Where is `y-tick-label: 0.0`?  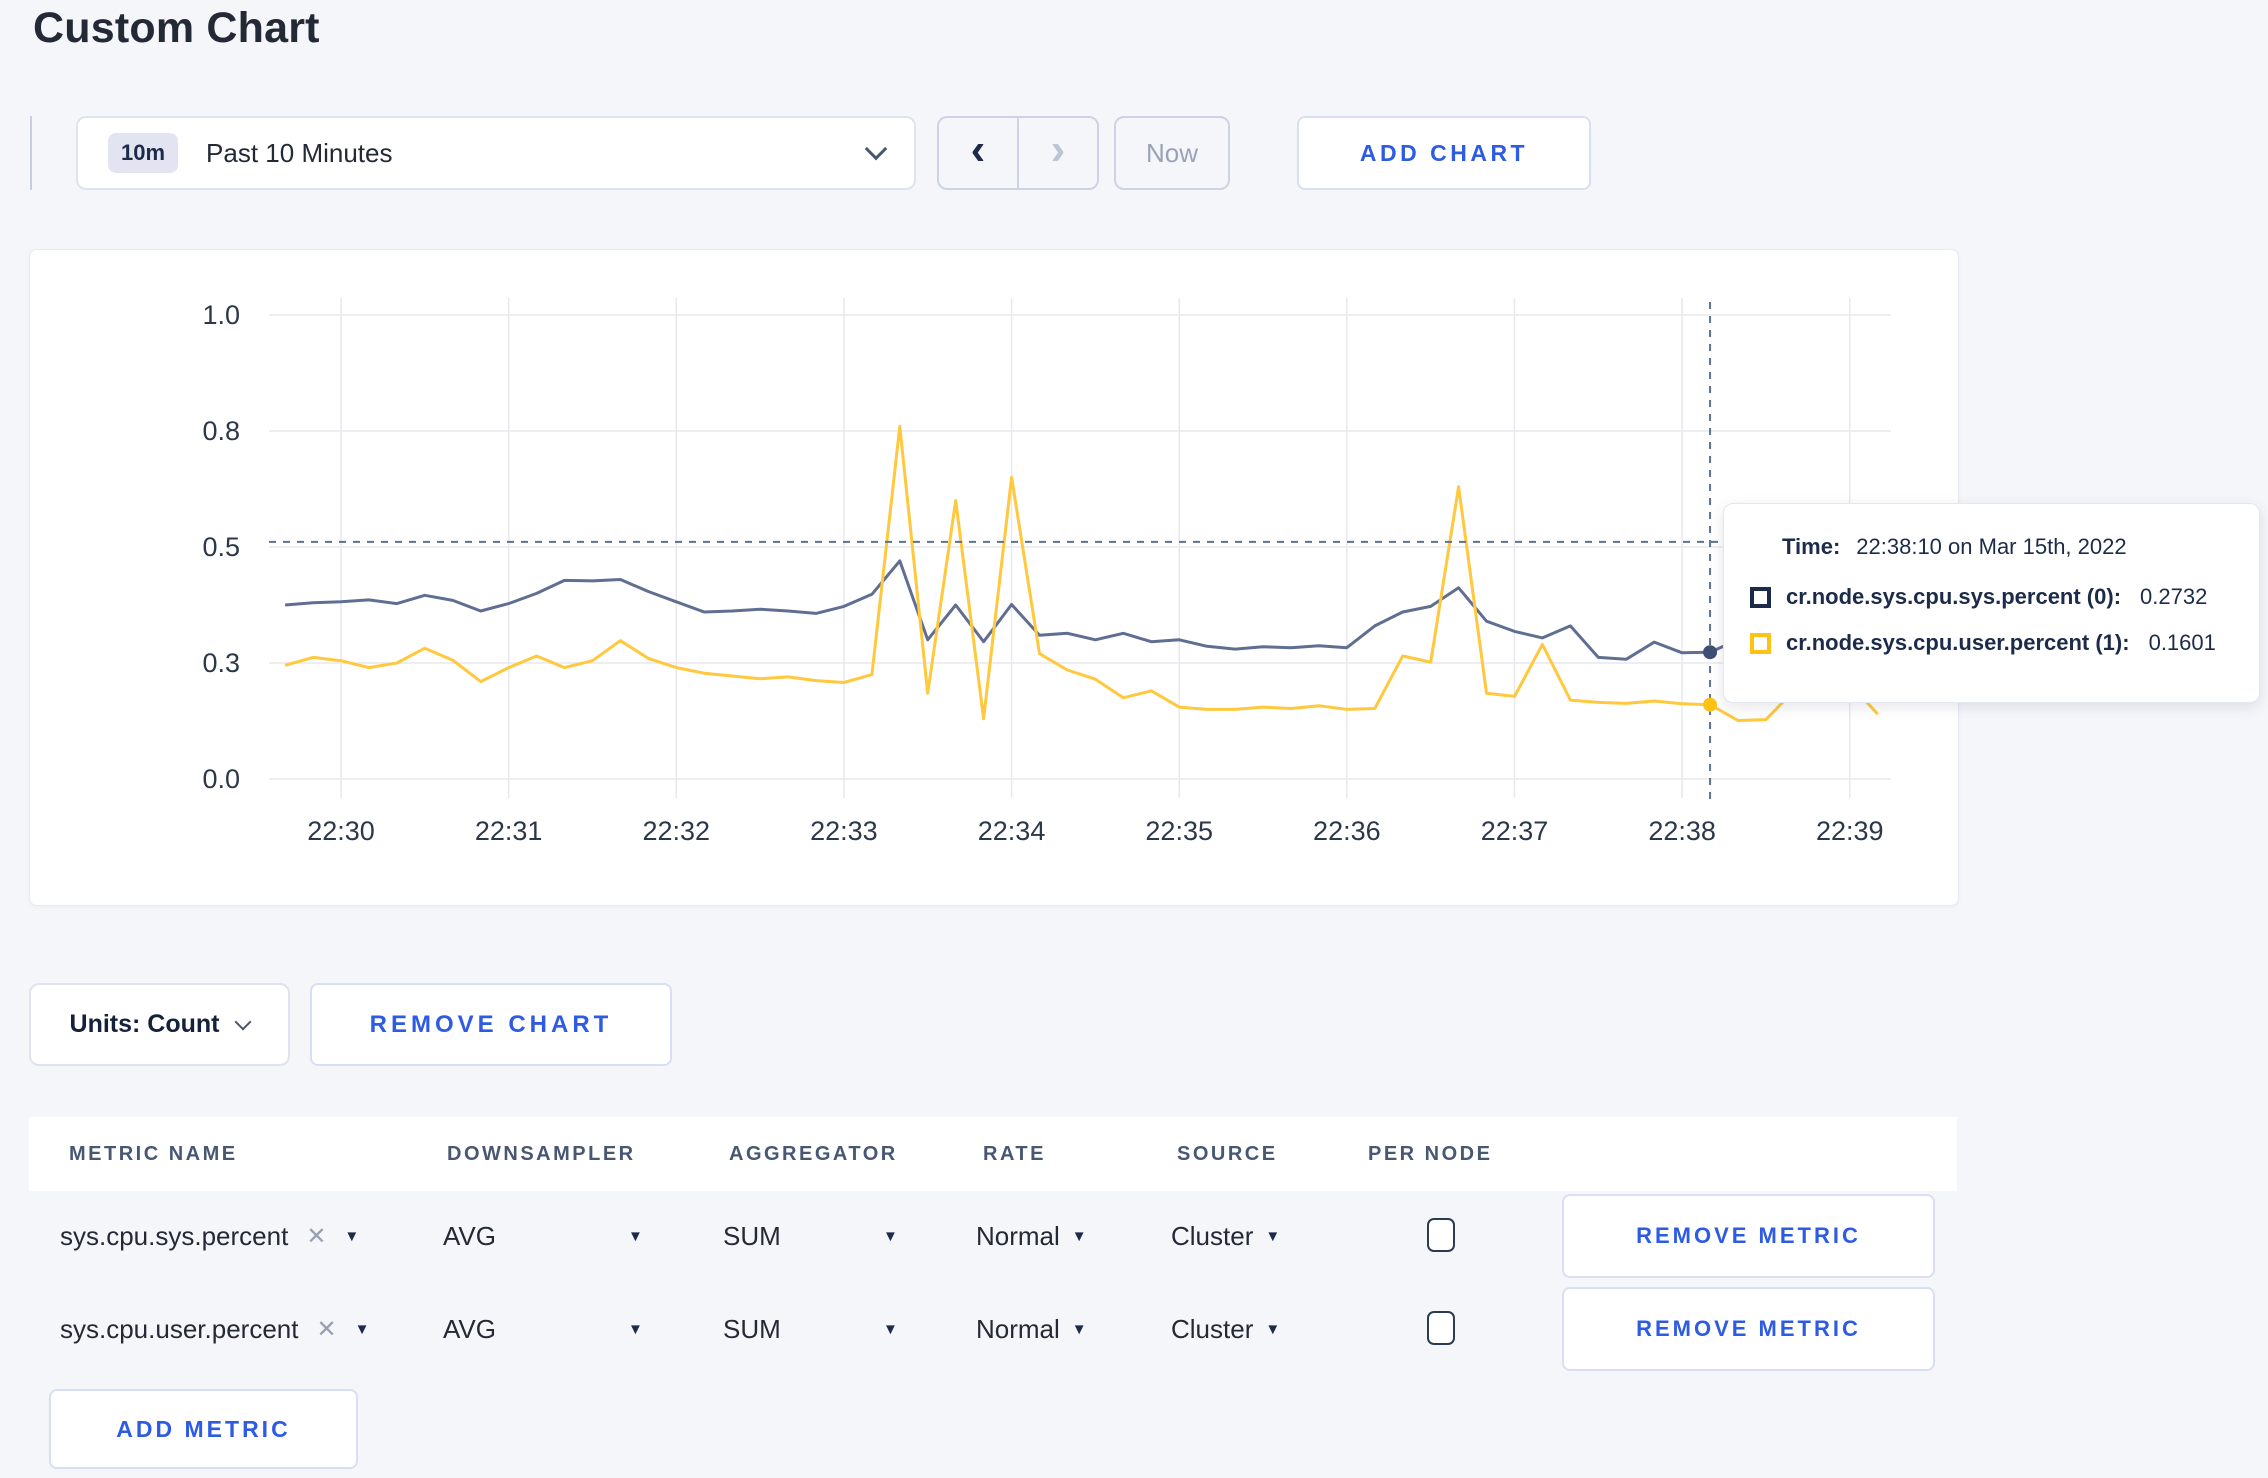
y-tick-label: 0.0 is located at coordinates (221, 779).